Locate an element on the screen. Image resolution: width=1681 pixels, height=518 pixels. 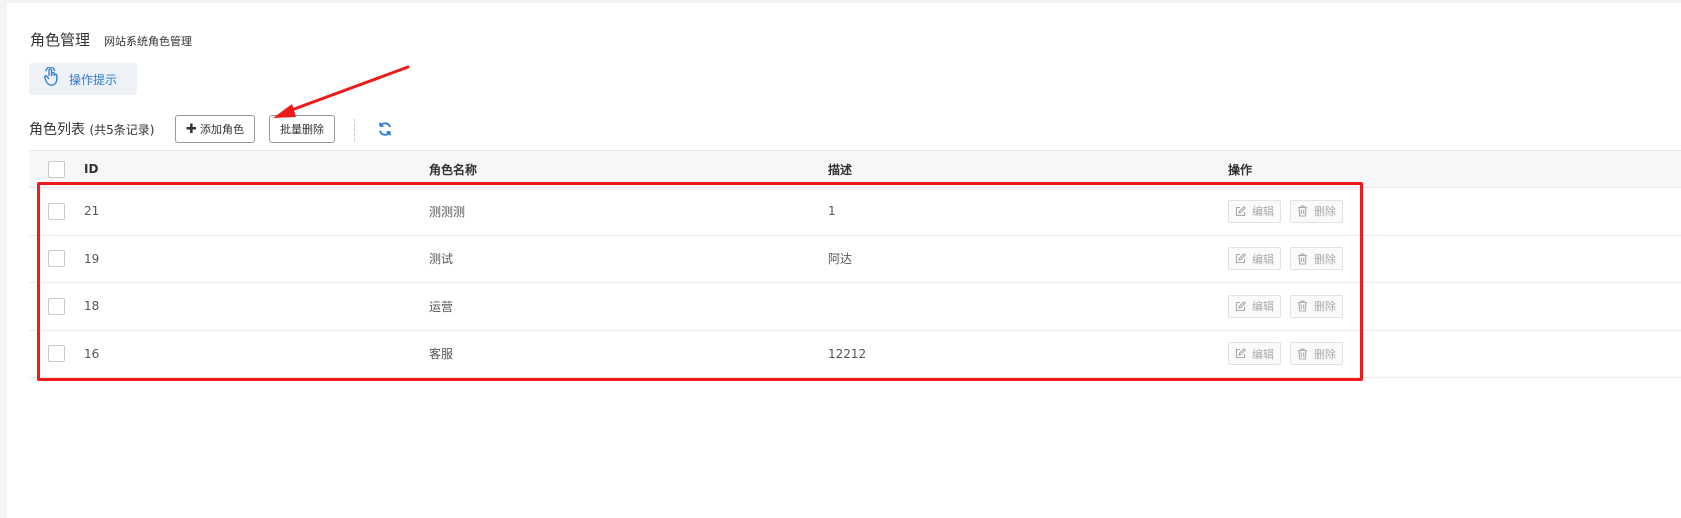
refresh-icon is located at coordinates (385, 129).